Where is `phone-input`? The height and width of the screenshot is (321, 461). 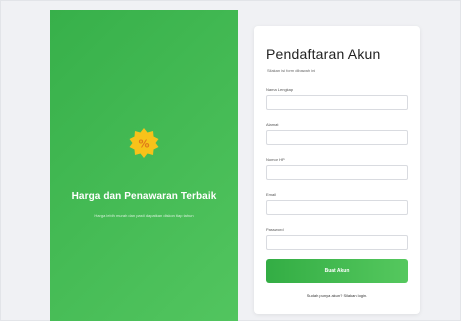 phone-input is located at coordinates (337, 172).